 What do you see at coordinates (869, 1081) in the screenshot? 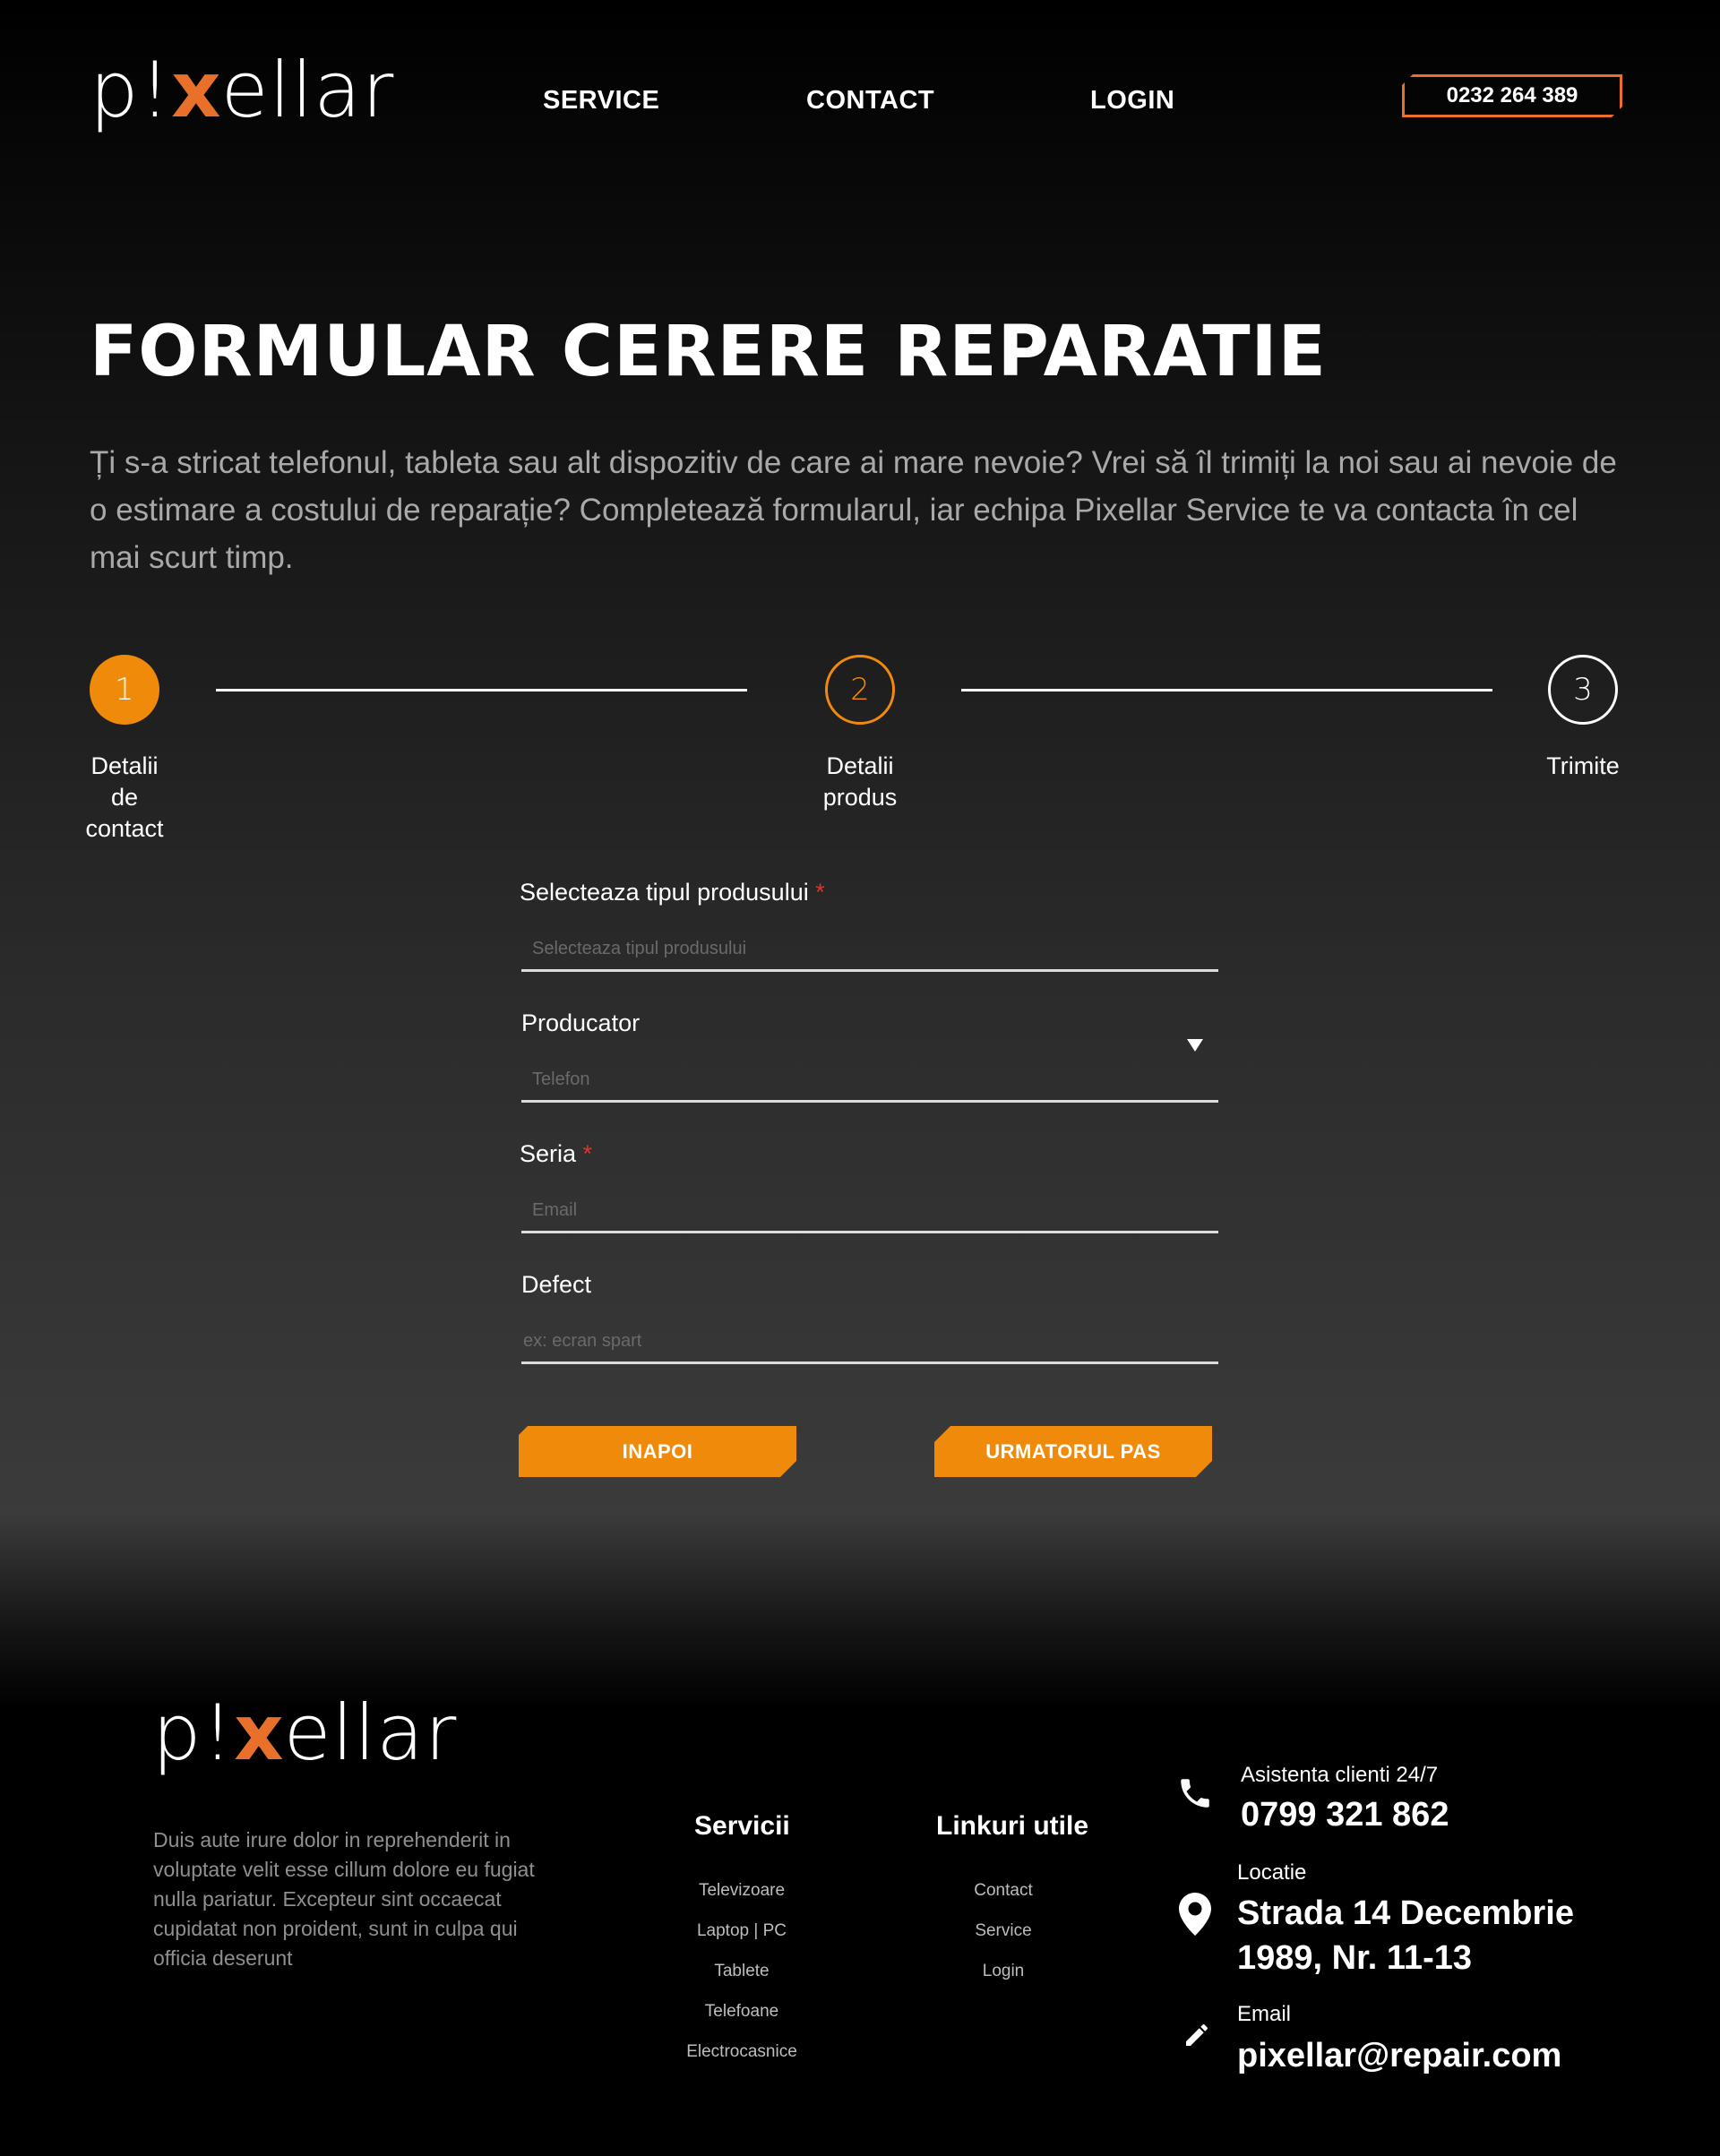
I see `manufacturer-select` at bounding box center [869, 1081].